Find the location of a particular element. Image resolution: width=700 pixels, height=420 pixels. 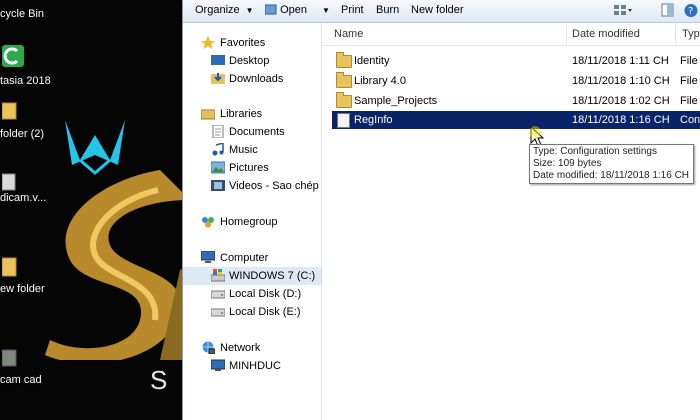

windows-drive-icon is located at coordinates (218, 275).